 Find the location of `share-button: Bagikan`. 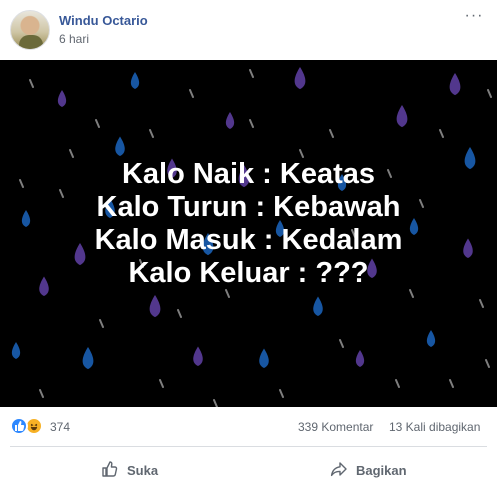

share-button: Bagikan is located at coordinates (395, 468).